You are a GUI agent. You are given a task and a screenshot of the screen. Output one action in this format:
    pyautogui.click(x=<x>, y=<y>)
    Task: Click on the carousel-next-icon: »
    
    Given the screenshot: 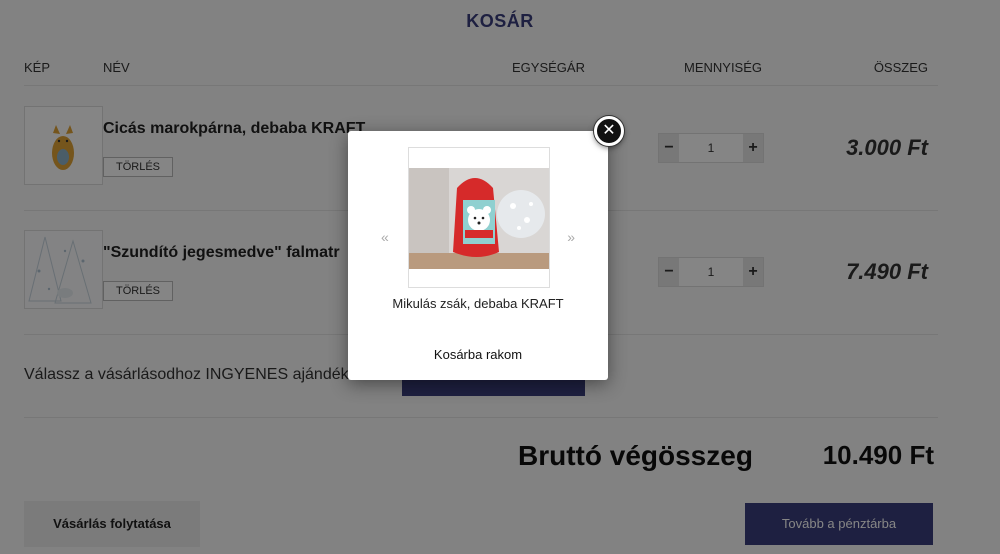 What is the action you would take?
    pyautogui.click(x=571, y=237)
    